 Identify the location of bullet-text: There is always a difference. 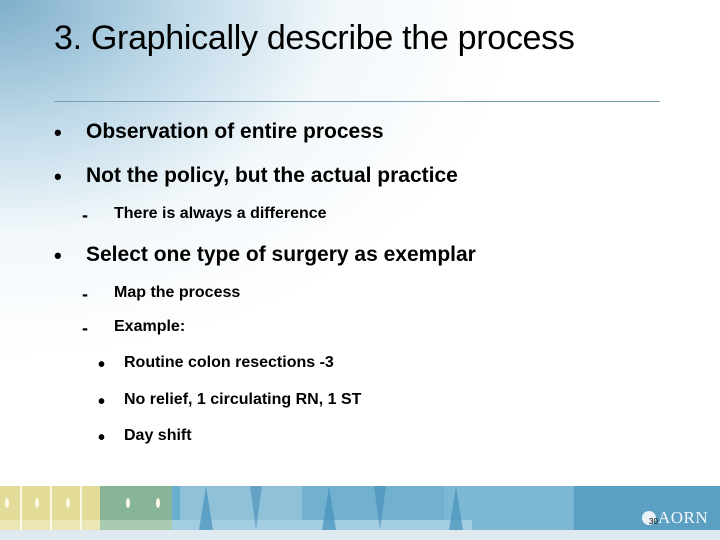
(220, 213).